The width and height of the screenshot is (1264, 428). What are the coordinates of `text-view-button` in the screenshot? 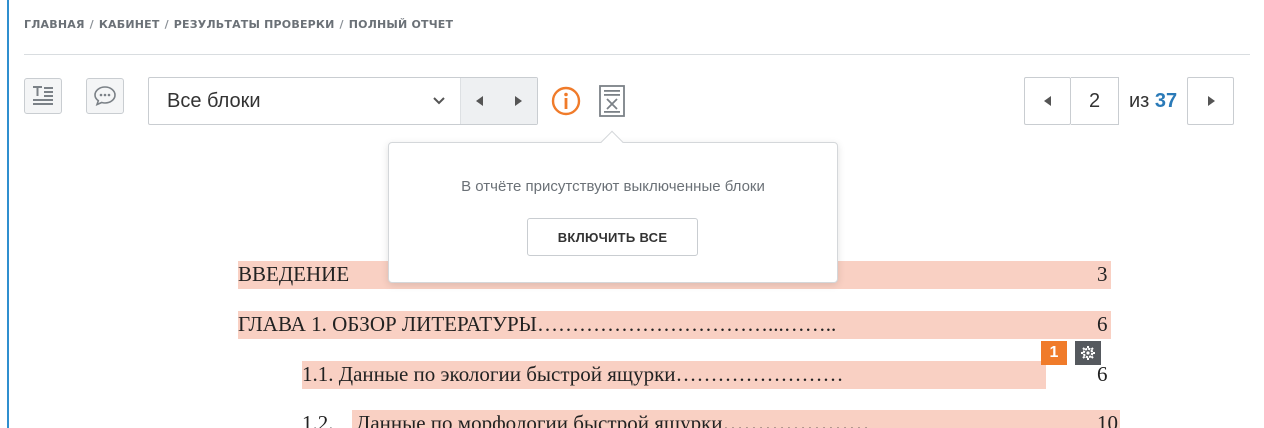 It's located at (43, 96).